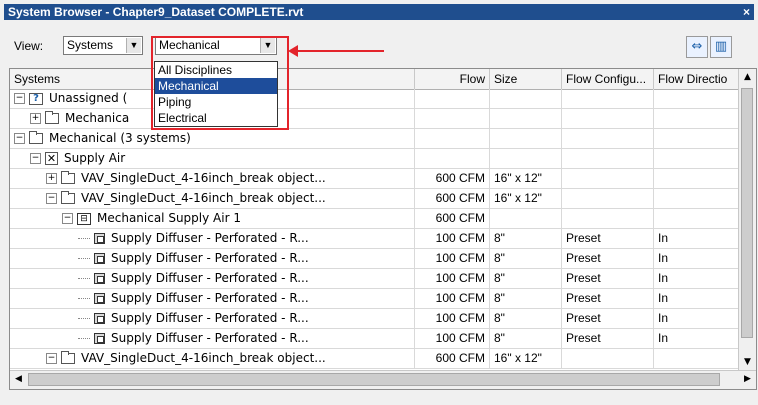 The width and height of the screenshot is (758, 405). What do you see at coordinates (375, 219) in the screenshot?
I see `table-row: − ⊟ Mechanical Supply Air 1 600 CFM` at bounding box center [375, 219].